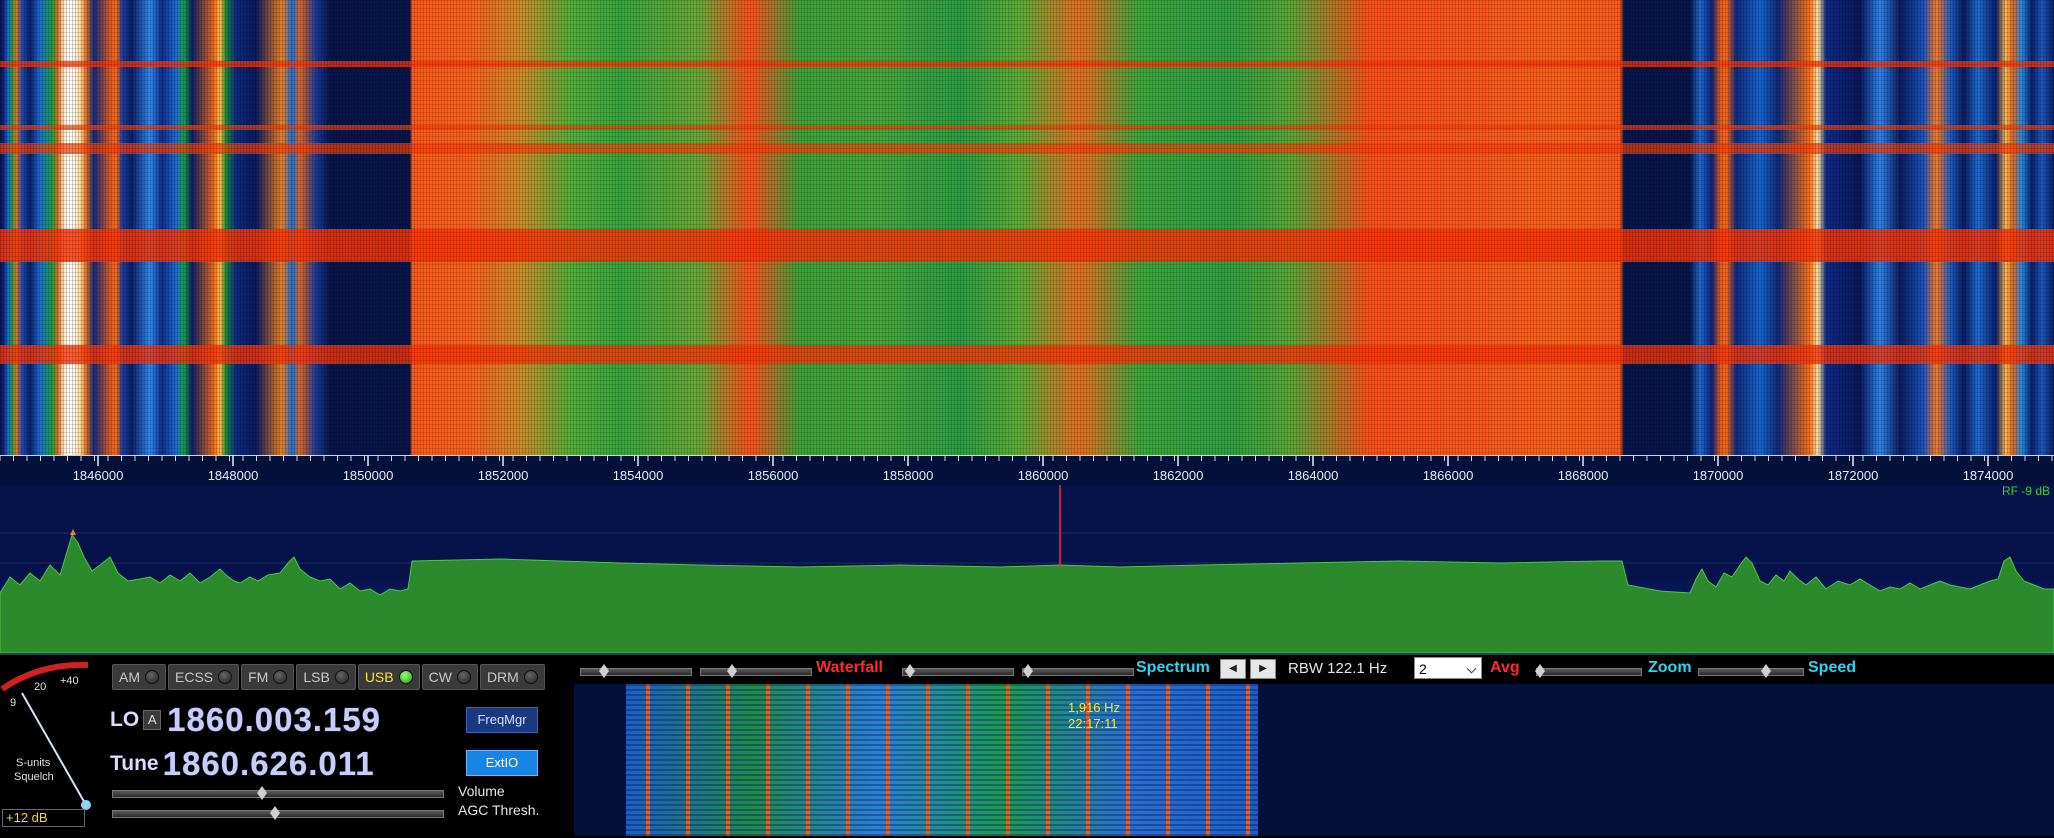 This screenshot has height=838, width=2054. What do you see at coordinates (638, 475) in the screenshot?
I see `axis-tick-label: 1854000` at bounding box center [638, 475].